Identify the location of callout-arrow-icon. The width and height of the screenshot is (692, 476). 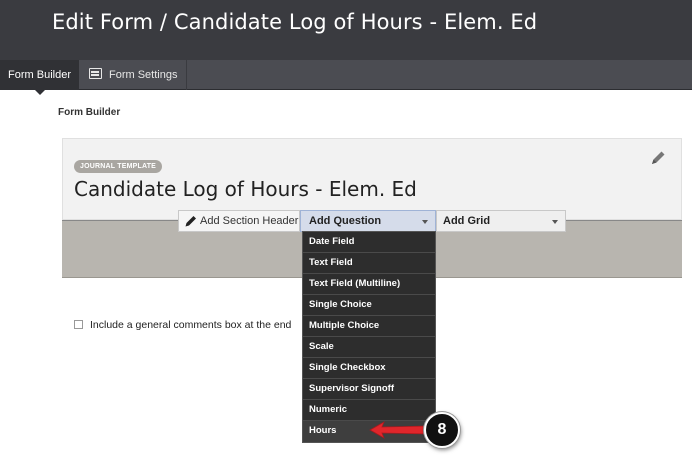
(399, 430).